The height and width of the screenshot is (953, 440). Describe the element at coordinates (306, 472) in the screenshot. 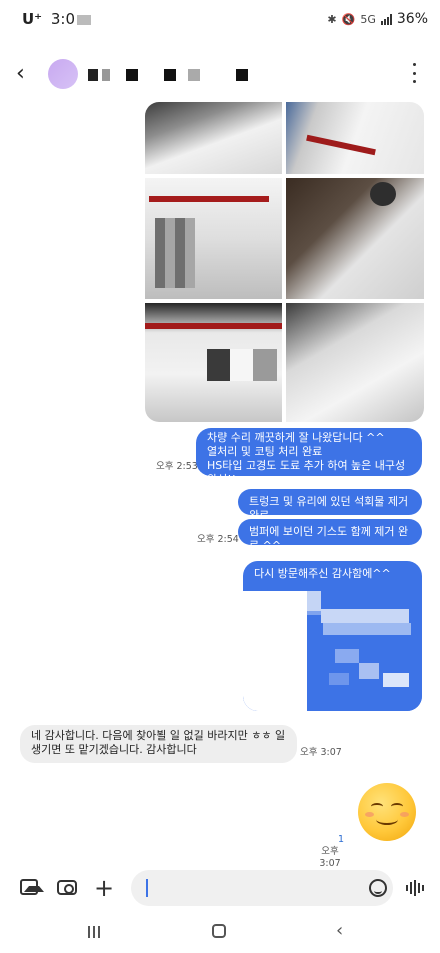

I see `message-line: HS타입 고경도 도료 추가 하여 높은 내구성 완성!!` at that location.